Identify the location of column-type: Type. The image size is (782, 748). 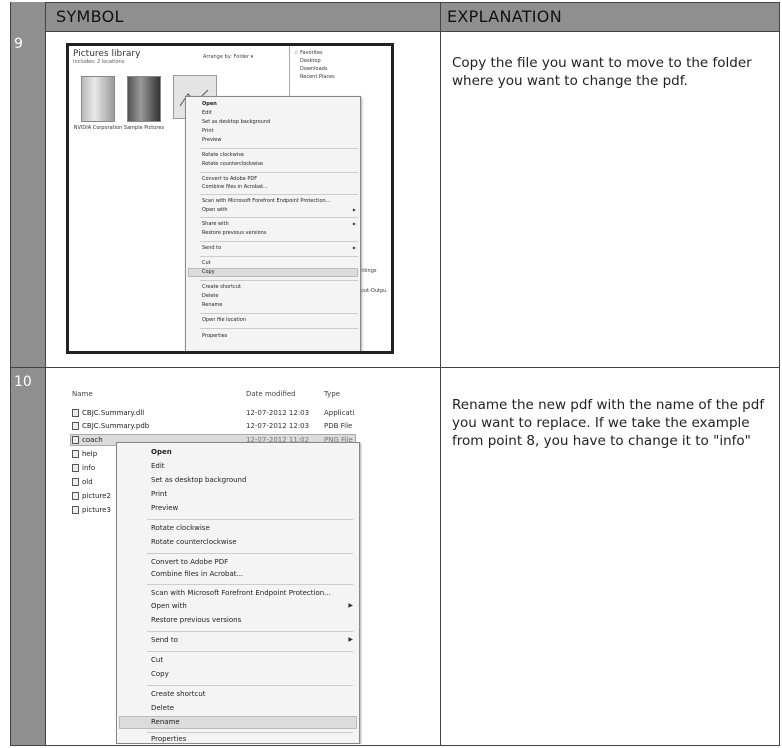
(332, 394).